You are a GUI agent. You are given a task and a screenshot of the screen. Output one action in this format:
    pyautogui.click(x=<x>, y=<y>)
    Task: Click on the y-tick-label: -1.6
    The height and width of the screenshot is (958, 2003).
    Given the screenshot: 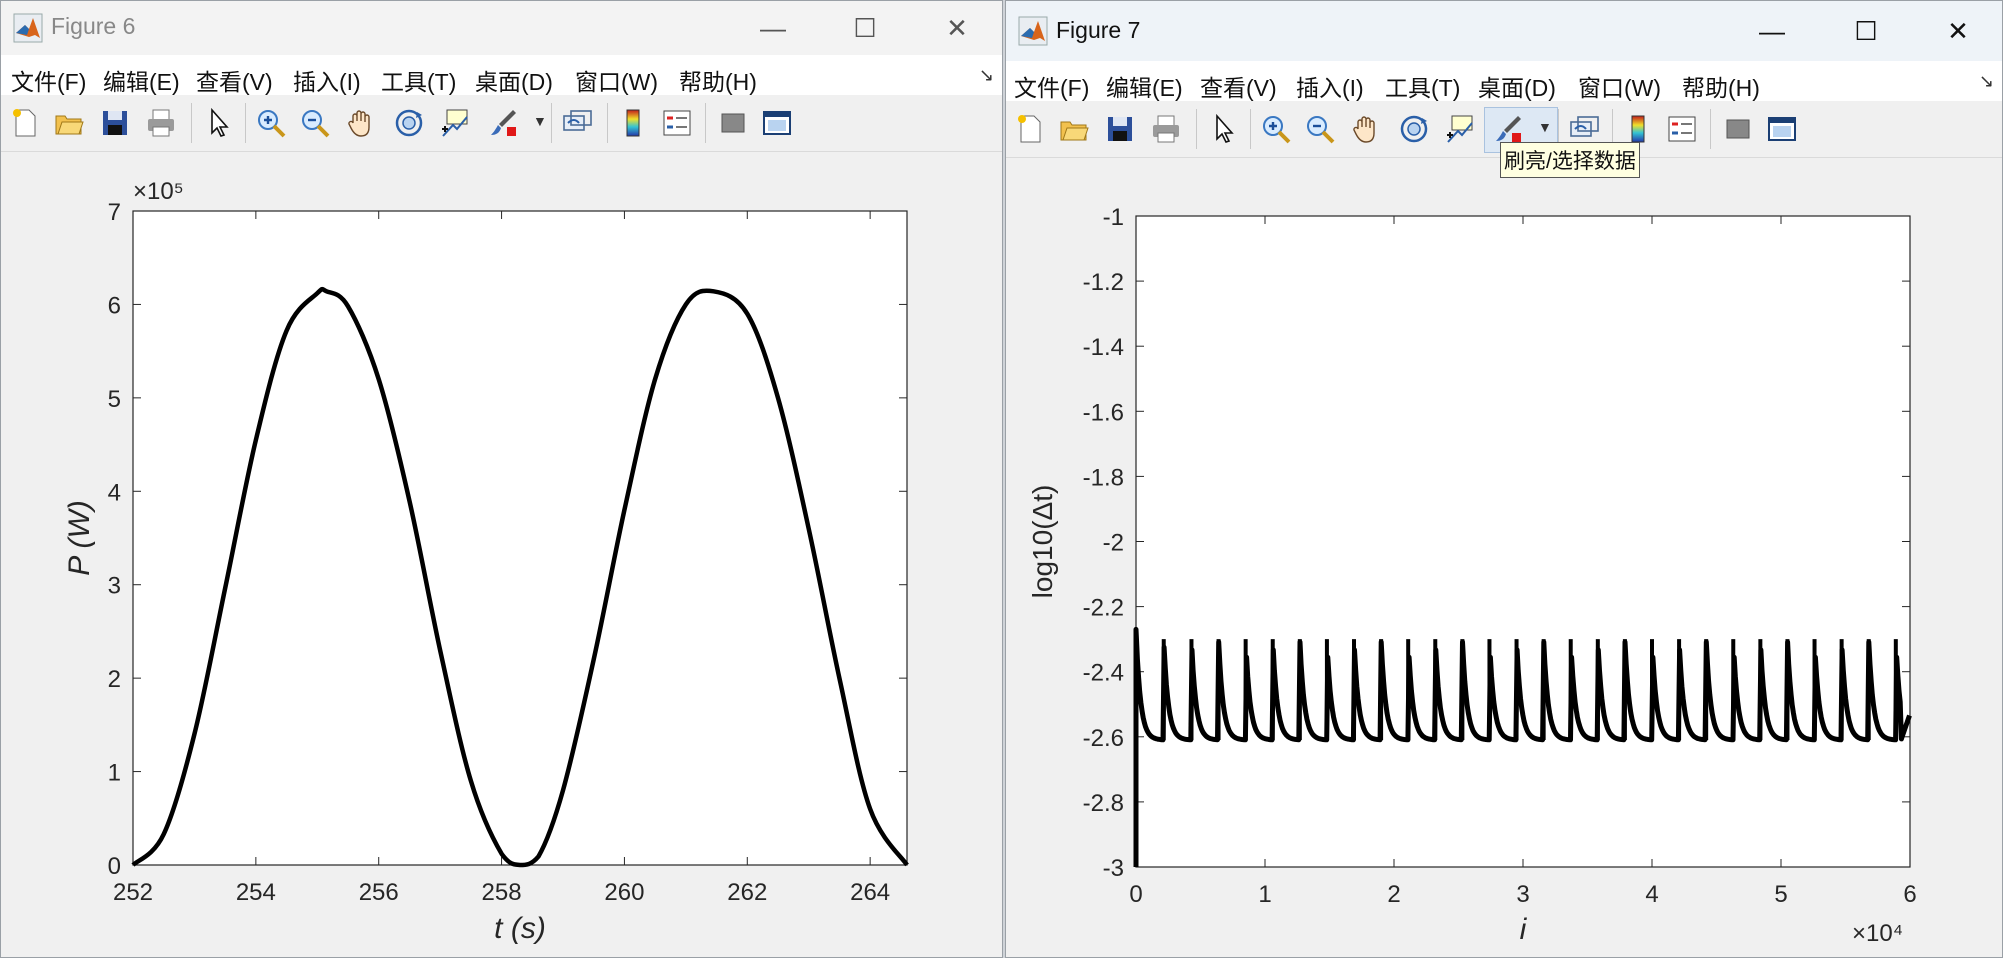 What is the action you would take?
    pyautogui.click(x=1103, y=412)
    